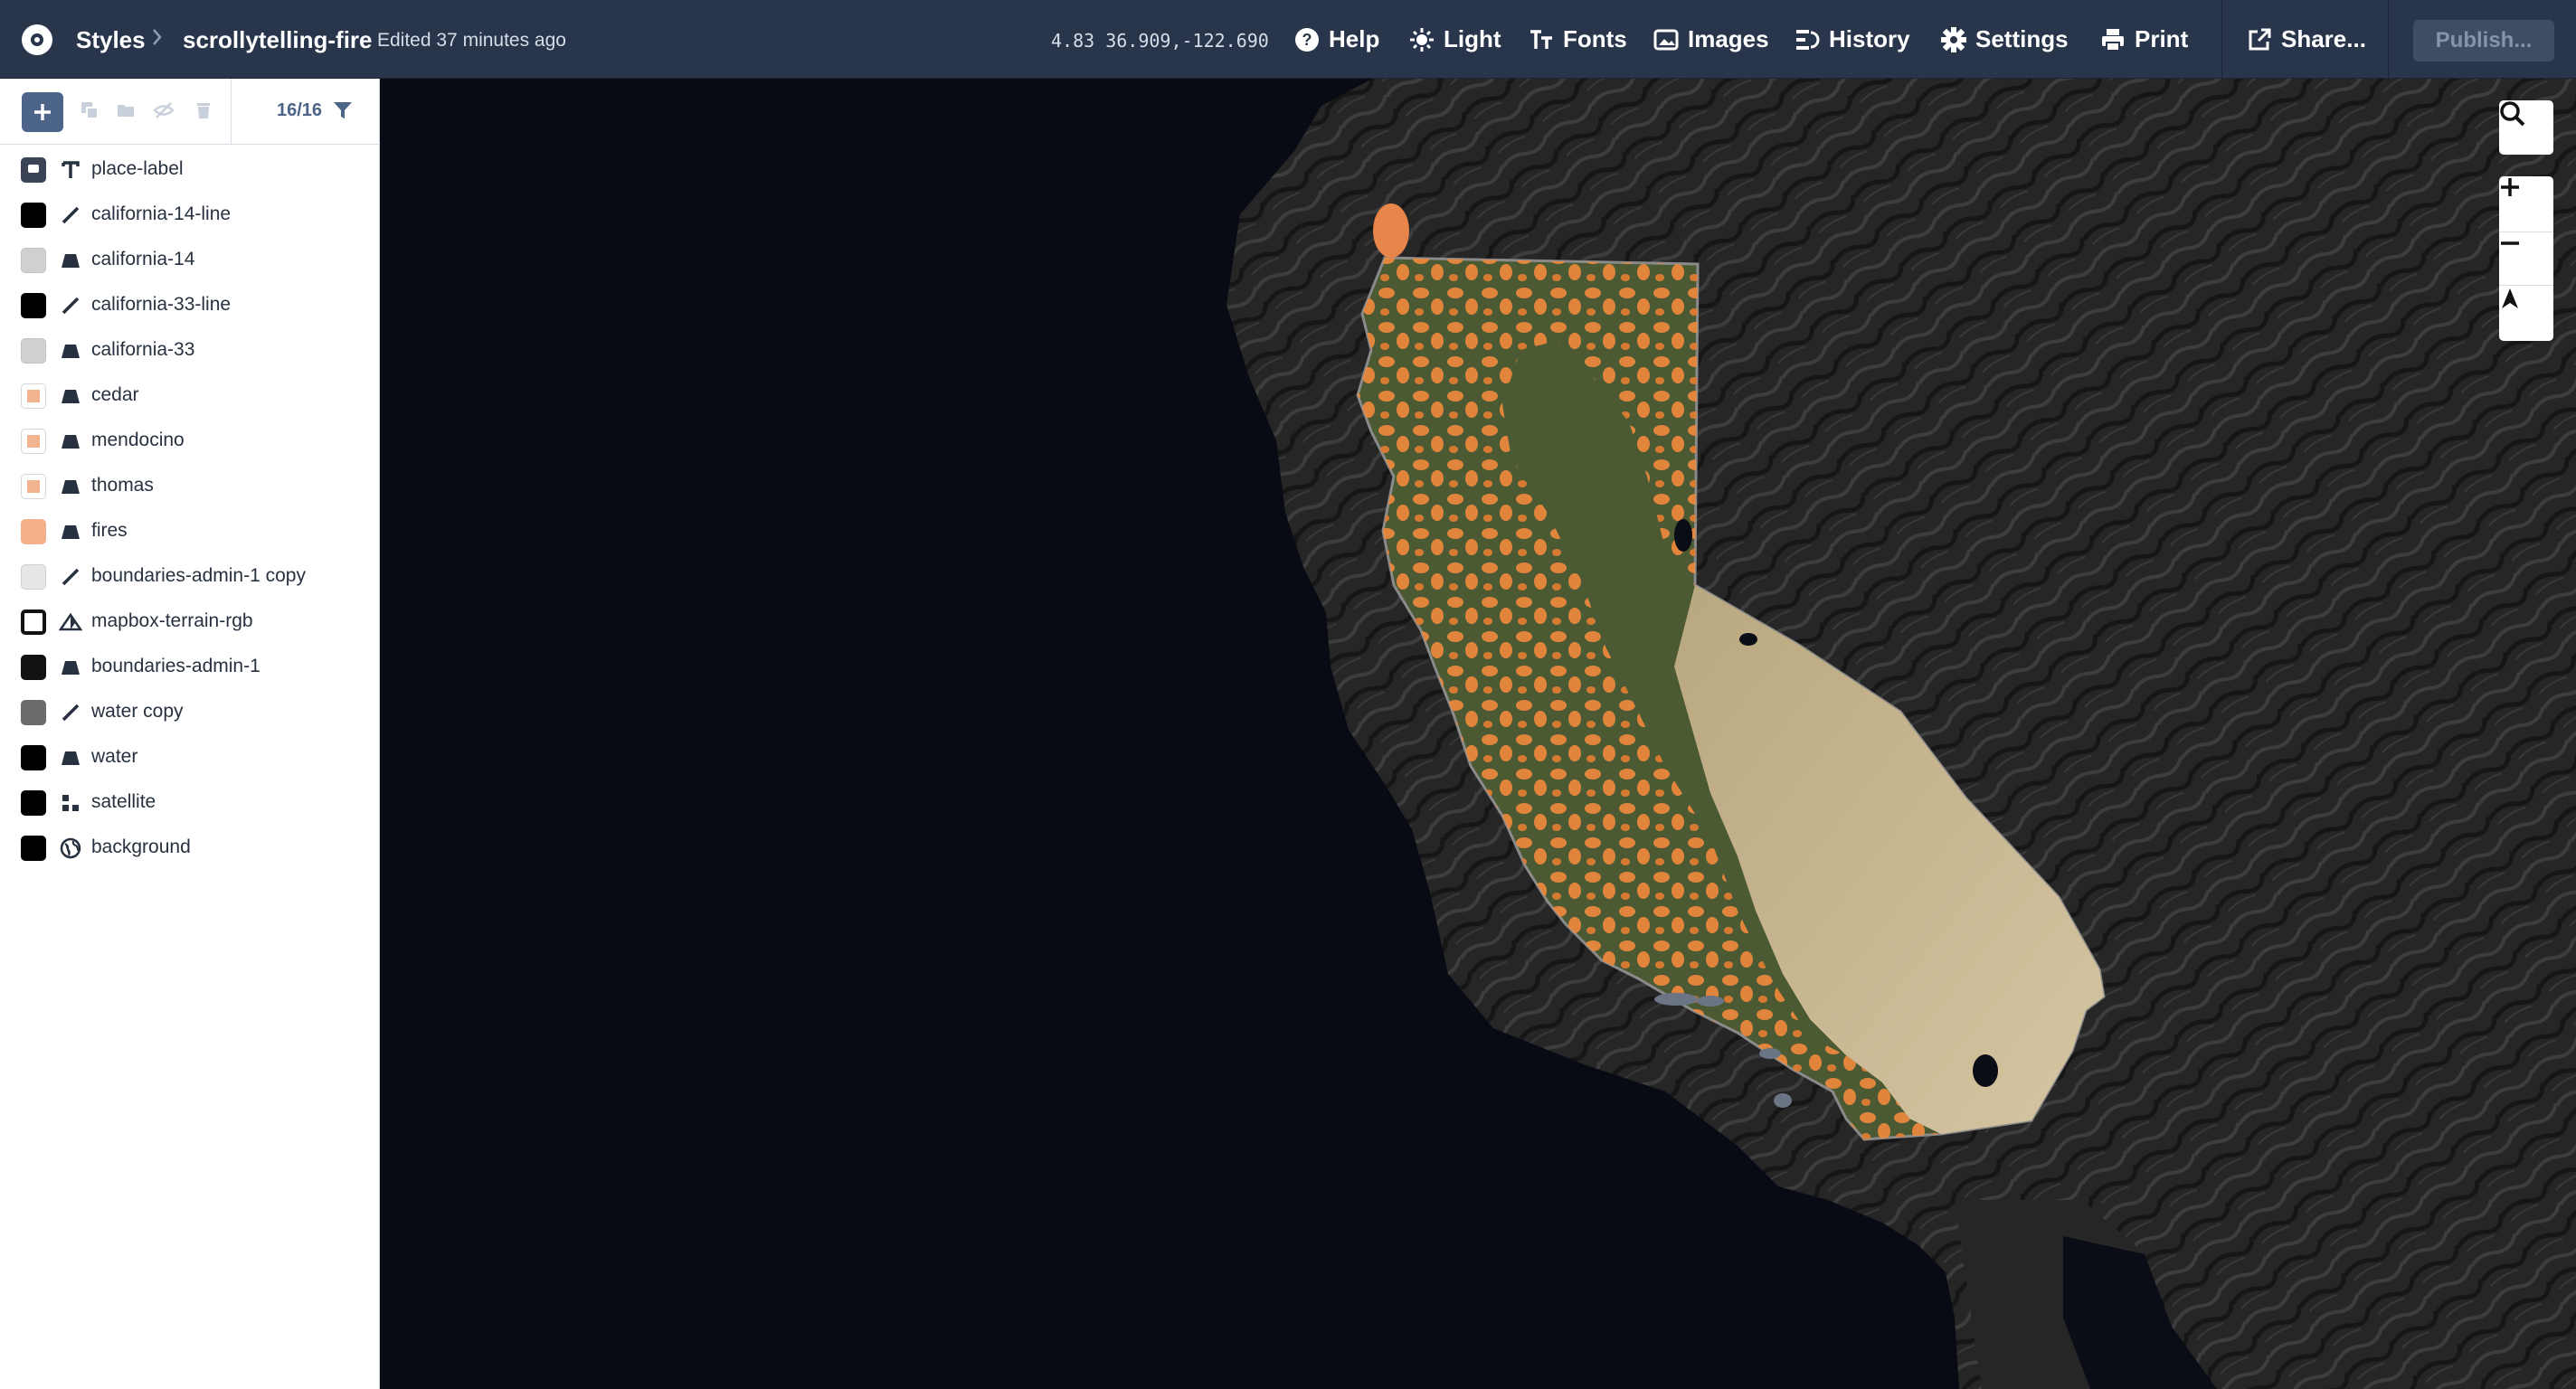  Describe the element at coordinates (1391, 231) in the screenshot. I see `oregon-fire` at that location.